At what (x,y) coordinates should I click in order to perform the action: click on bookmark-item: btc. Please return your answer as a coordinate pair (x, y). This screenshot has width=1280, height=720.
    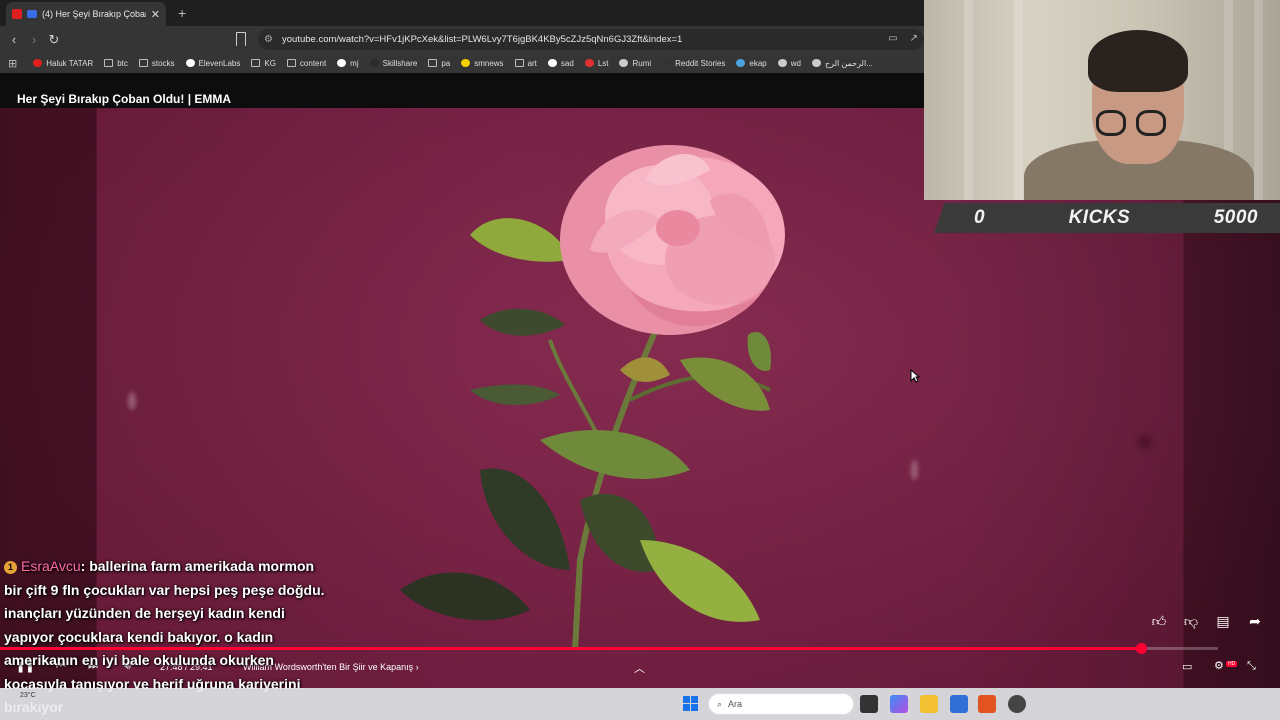
    Looking at the image, I should click on (116, 63).